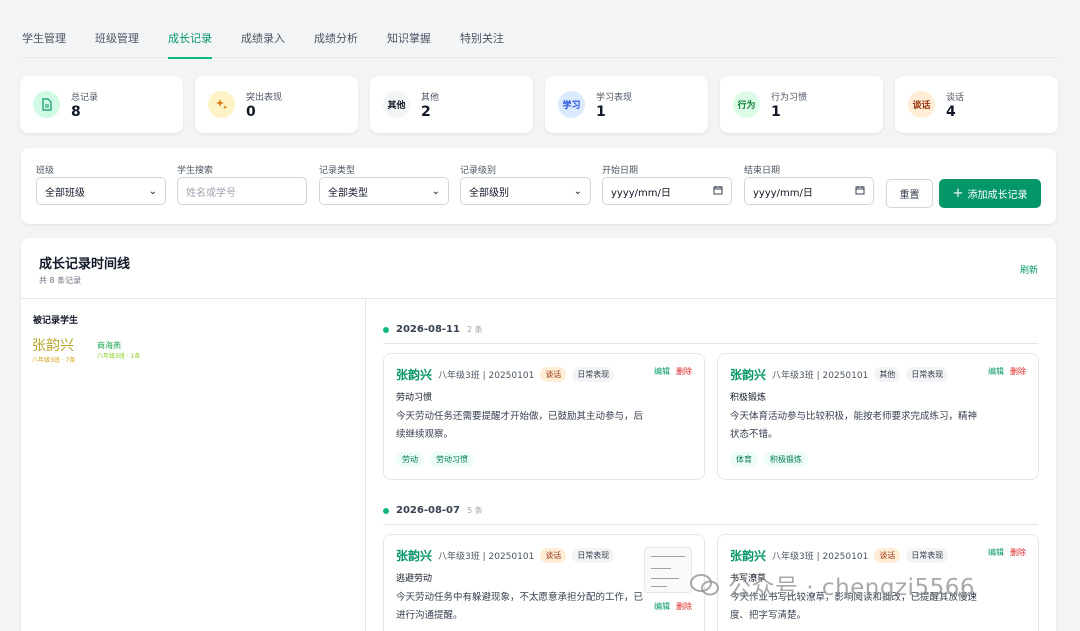  I want to click on stat-label: 突出表现, so click(264, 97).